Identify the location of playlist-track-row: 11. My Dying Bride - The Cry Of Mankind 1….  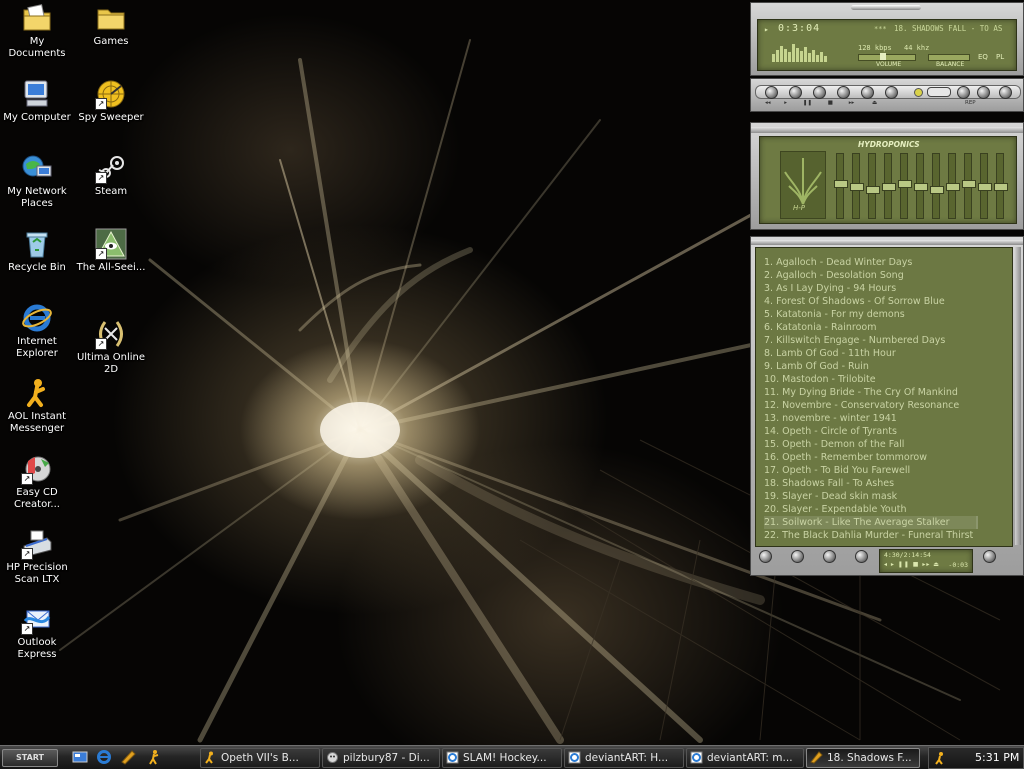
(871, 392).